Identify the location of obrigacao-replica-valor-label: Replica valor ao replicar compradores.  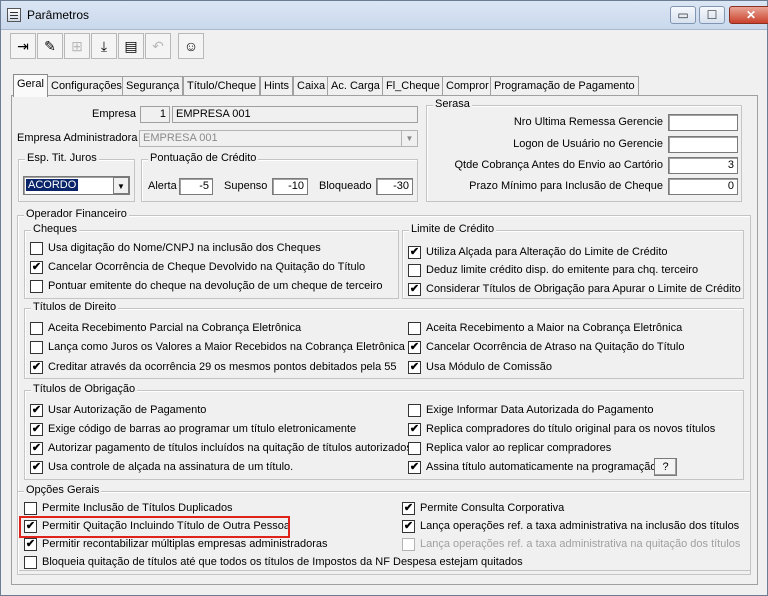
(519, 448).